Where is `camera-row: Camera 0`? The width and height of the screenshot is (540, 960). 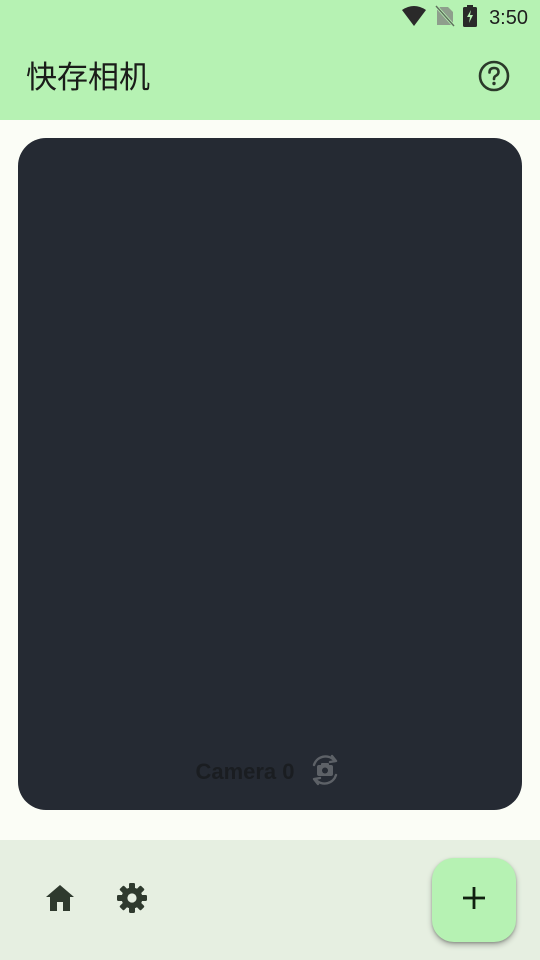
camera-row: Camera 0 is located at coordinates (270, 772).